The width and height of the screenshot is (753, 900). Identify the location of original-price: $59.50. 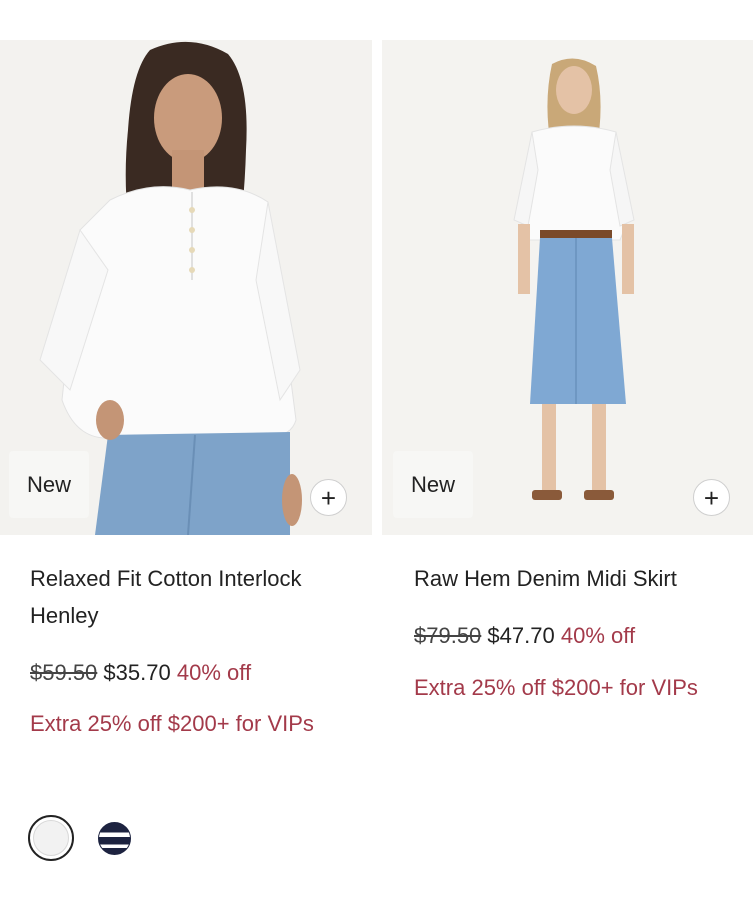
(64, 672).